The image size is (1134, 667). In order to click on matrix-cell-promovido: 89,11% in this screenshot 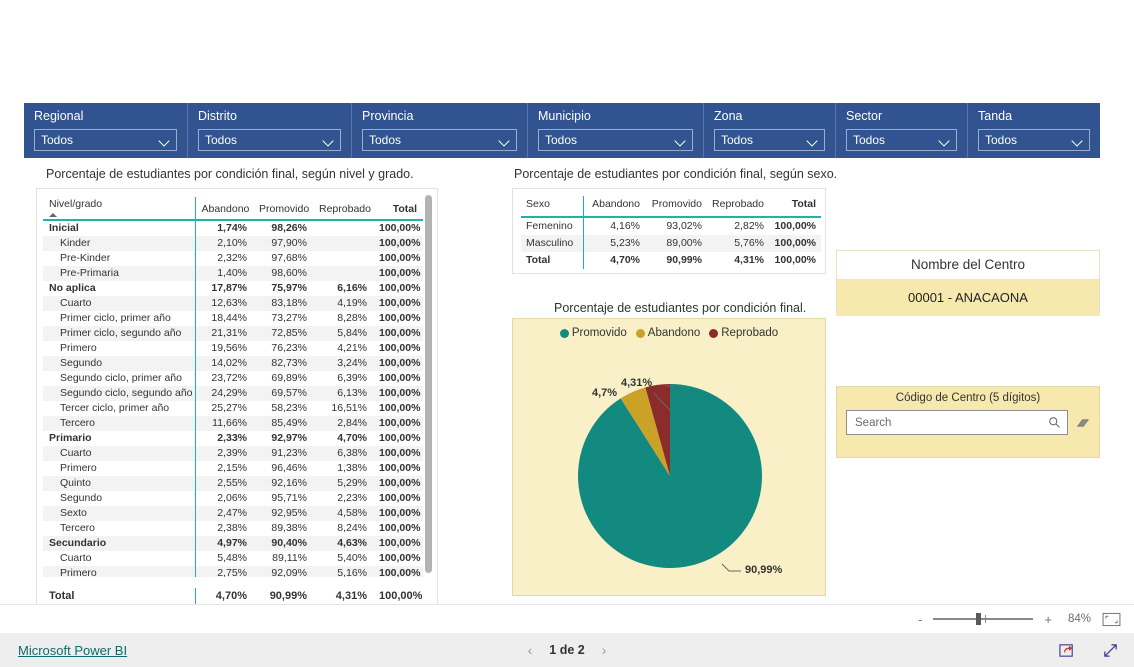, I will do `click(289, 558)`.